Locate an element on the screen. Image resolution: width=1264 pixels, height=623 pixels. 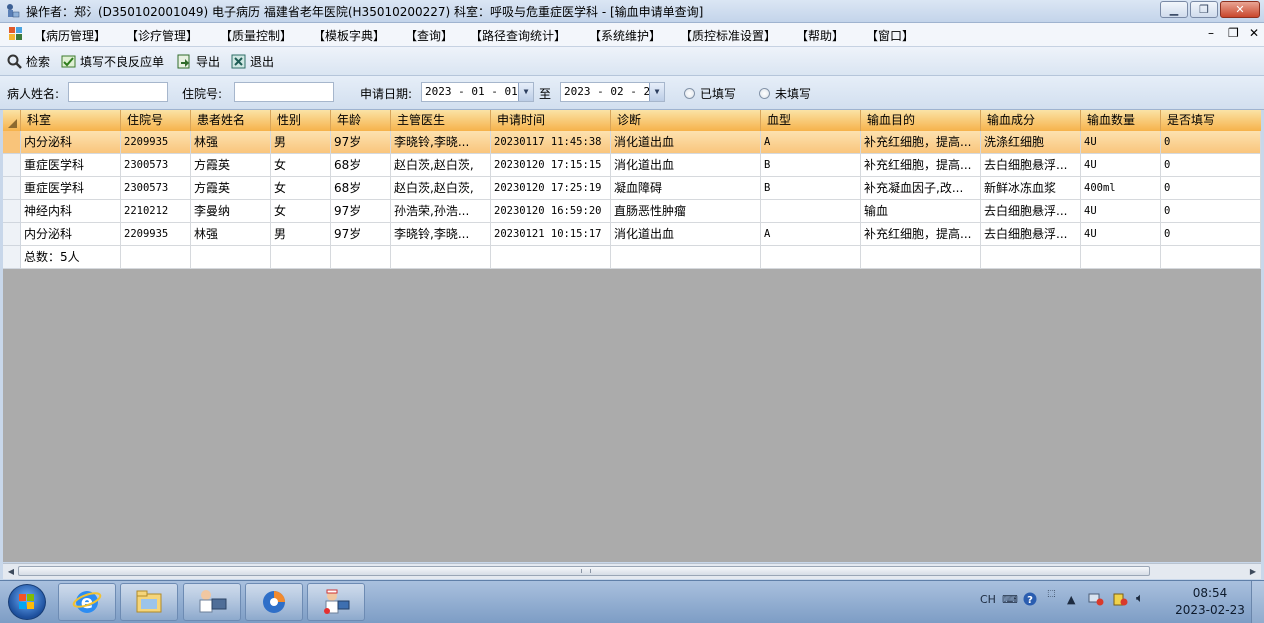
column-header-gender: 性别 is located at coordinates (301, 120).